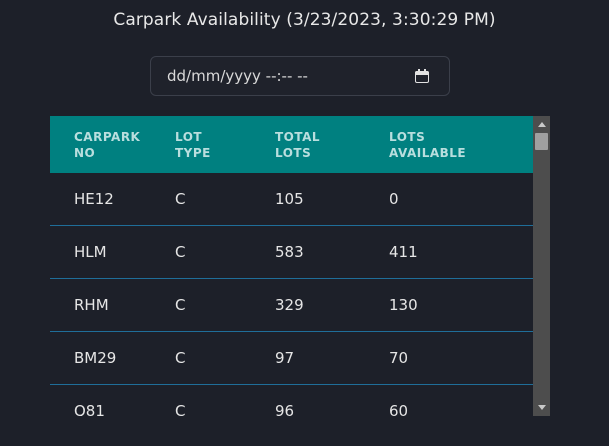 Image resolution: width=609 pixels, height=446 pixels. Describe the element at coordinates (291, 400) in the screenshot. I see `table-row: Q81 C 96 60` at that location.